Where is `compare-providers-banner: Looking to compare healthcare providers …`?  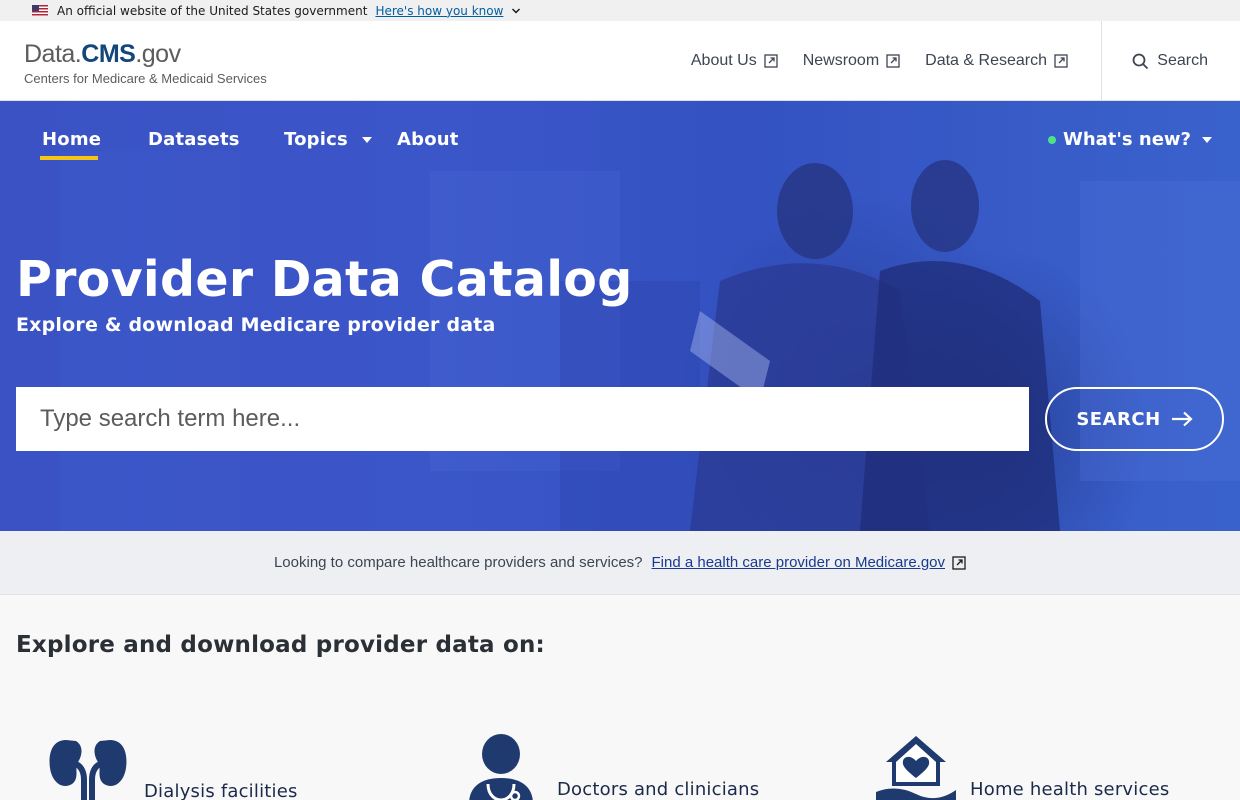
compare-providers-banner: Looking to compare healthcare providers … is located at coordinates (620, 563).